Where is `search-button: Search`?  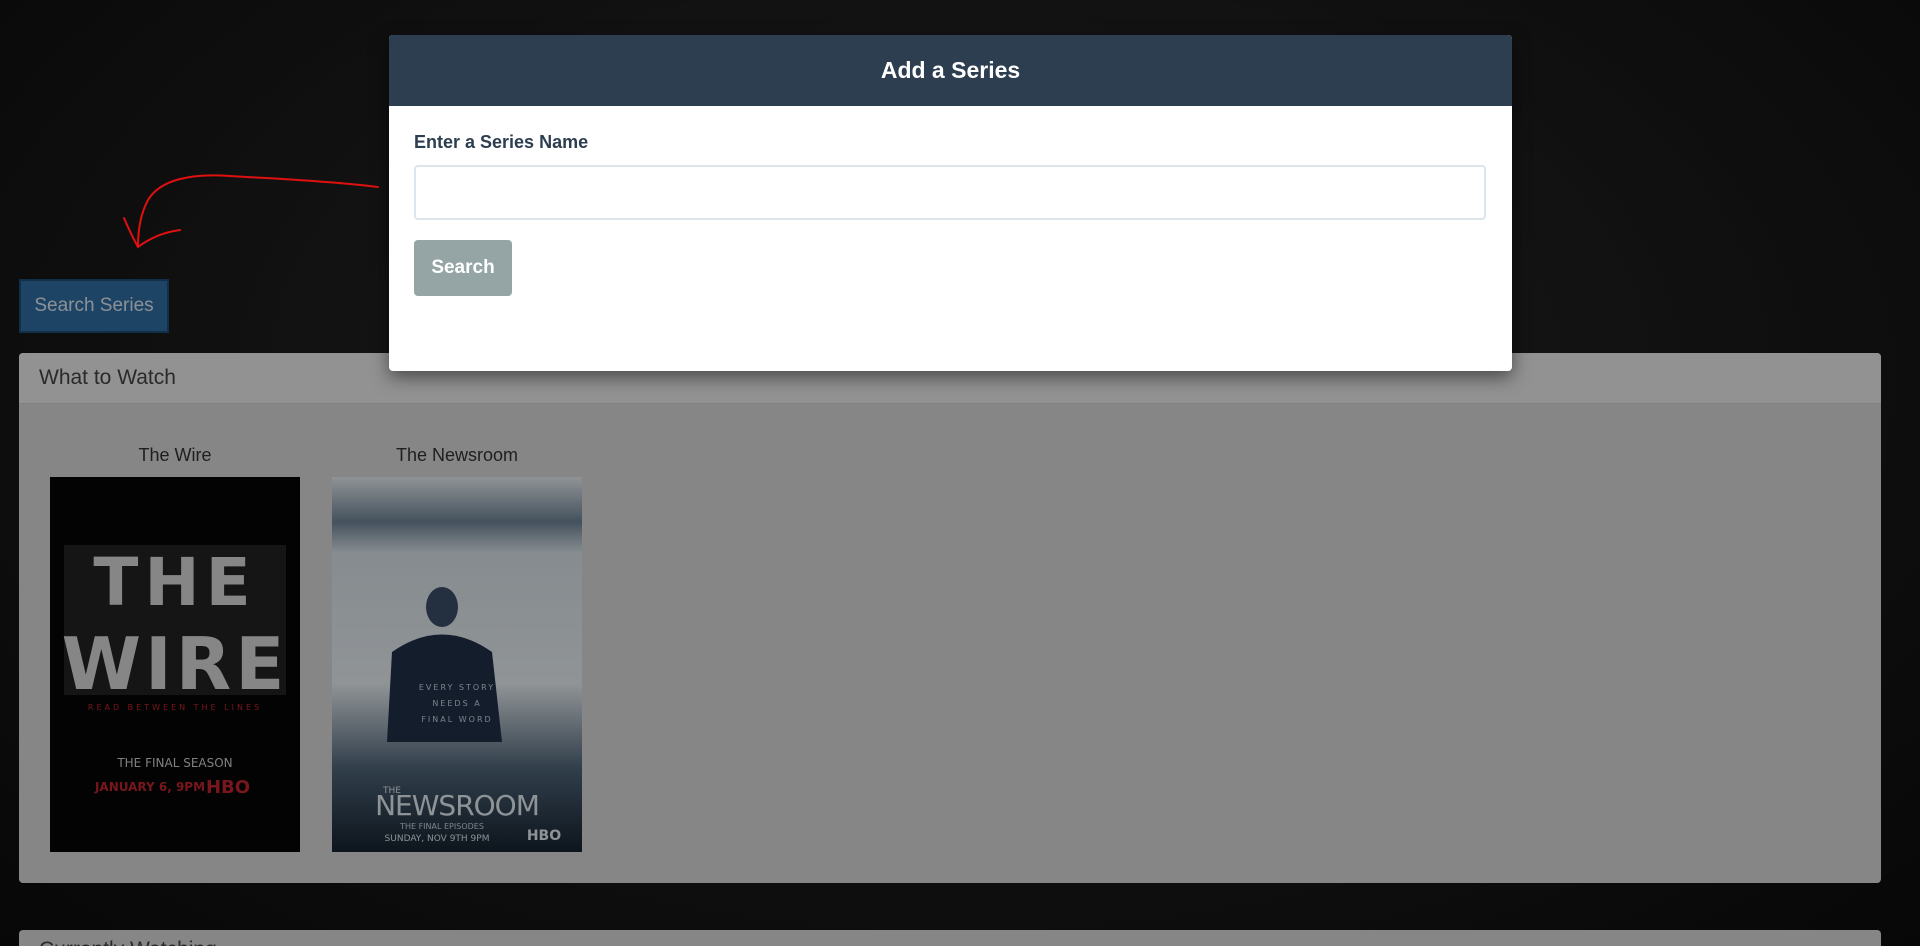 search-button: Search is located at coordinates (463, 268).